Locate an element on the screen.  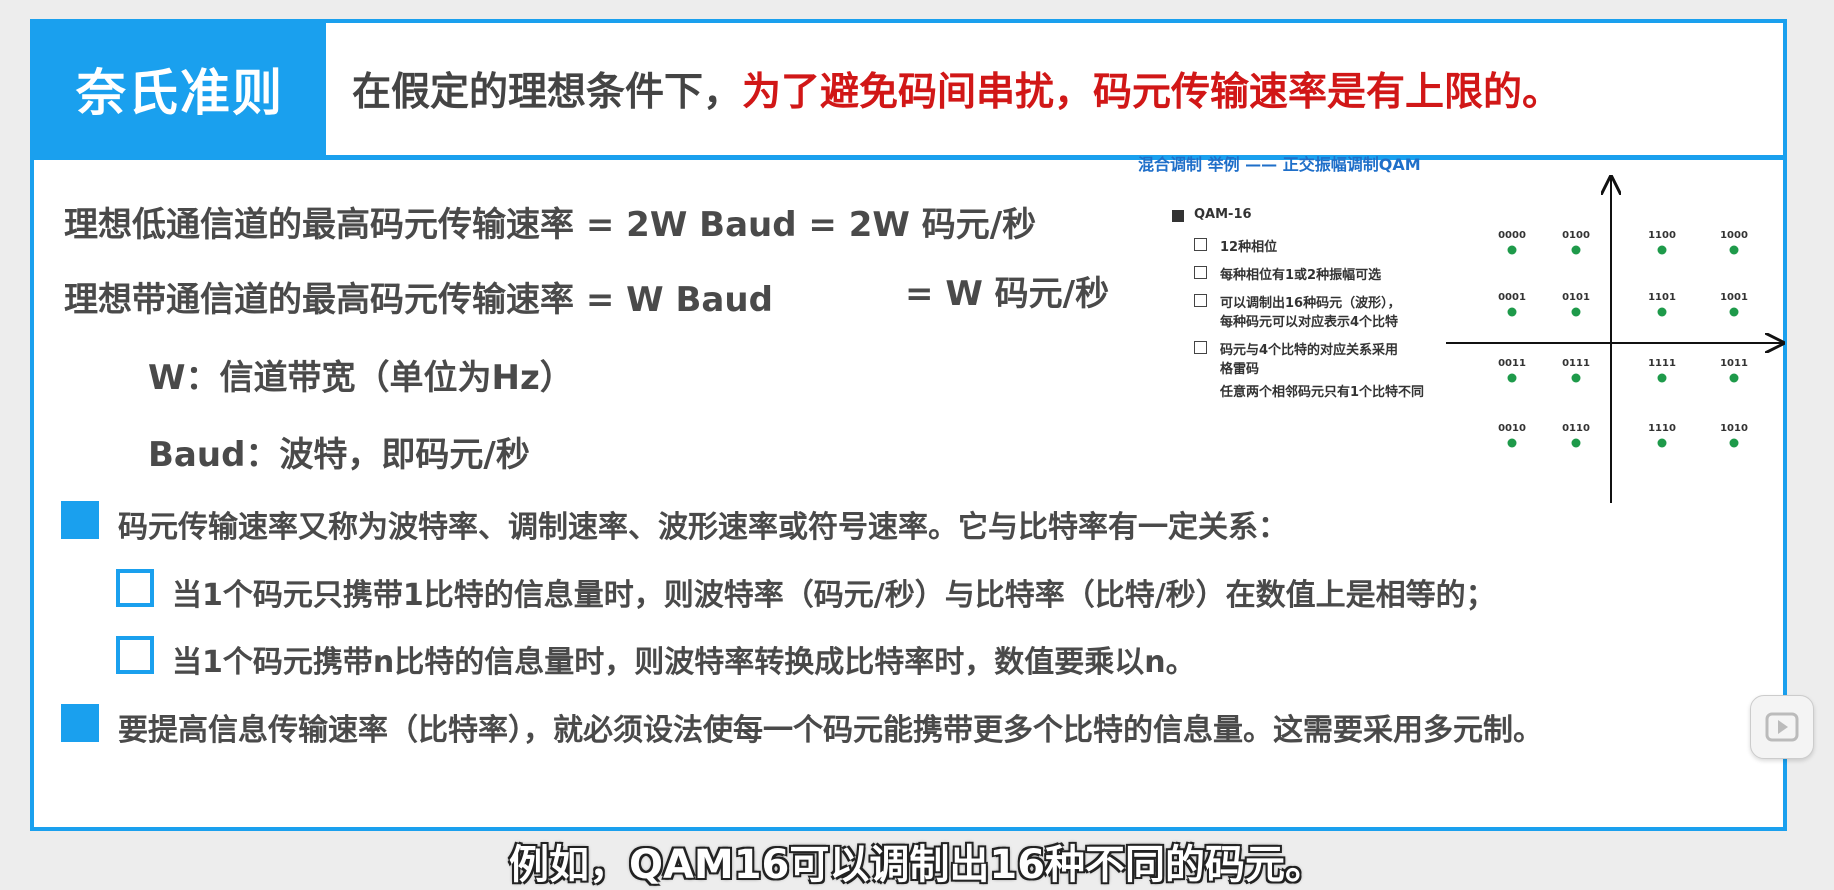
qam-point-label: 1011 is located at coordinates (1734, 363).